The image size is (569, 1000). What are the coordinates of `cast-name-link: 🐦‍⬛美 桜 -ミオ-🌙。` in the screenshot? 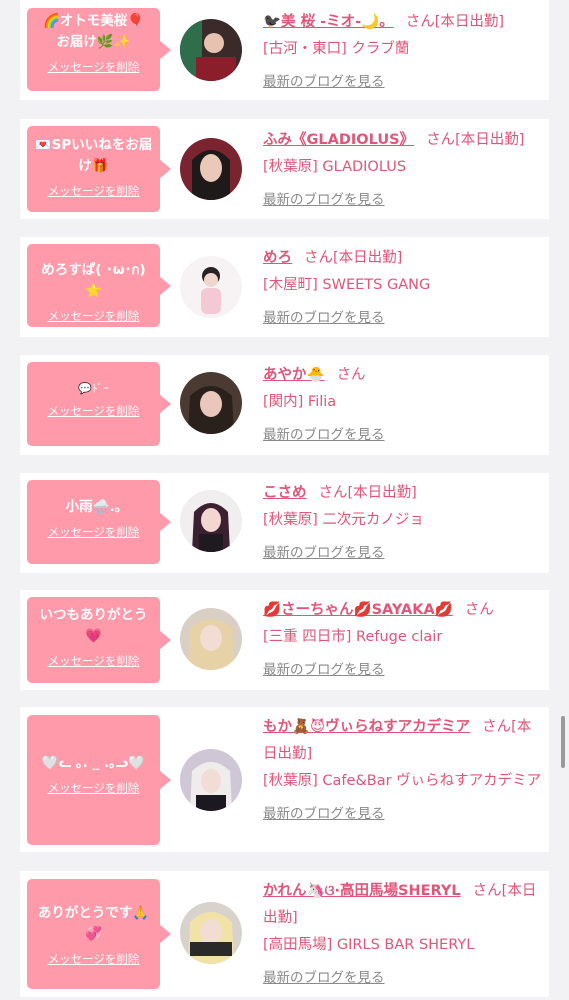 It's located at (328, 22).